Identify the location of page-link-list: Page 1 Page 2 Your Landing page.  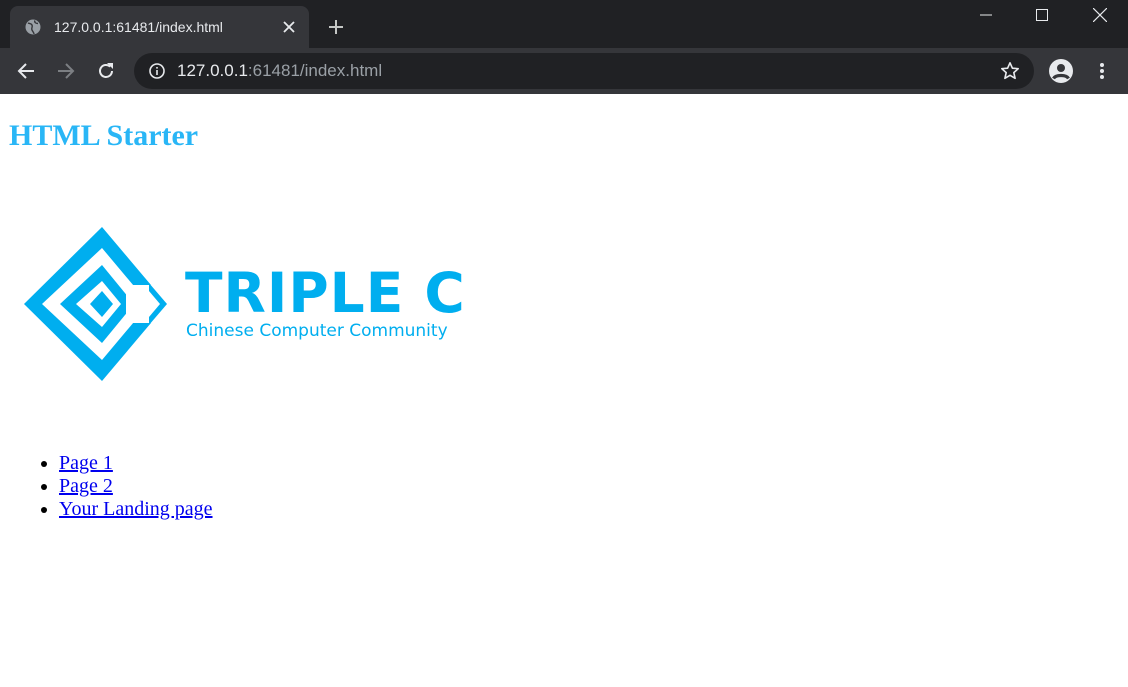
(106, 486).